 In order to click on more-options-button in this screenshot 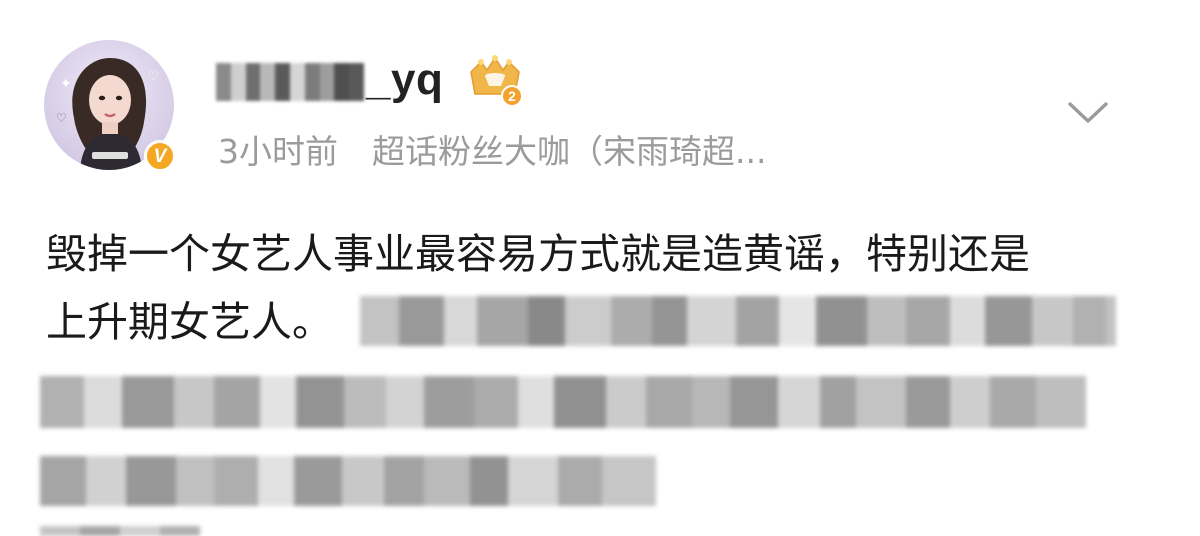, I will do `click(1088, 113)`.